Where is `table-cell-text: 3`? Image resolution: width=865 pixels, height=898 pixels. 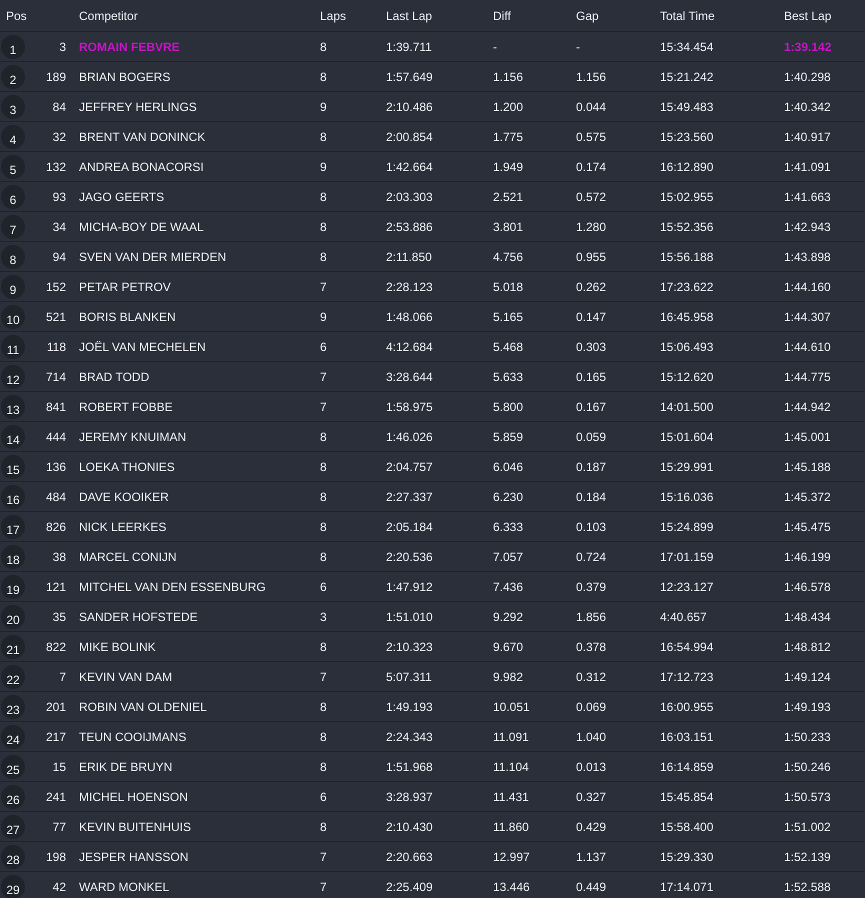
table-cell-text: 3 is located at coordinates (62, 47).